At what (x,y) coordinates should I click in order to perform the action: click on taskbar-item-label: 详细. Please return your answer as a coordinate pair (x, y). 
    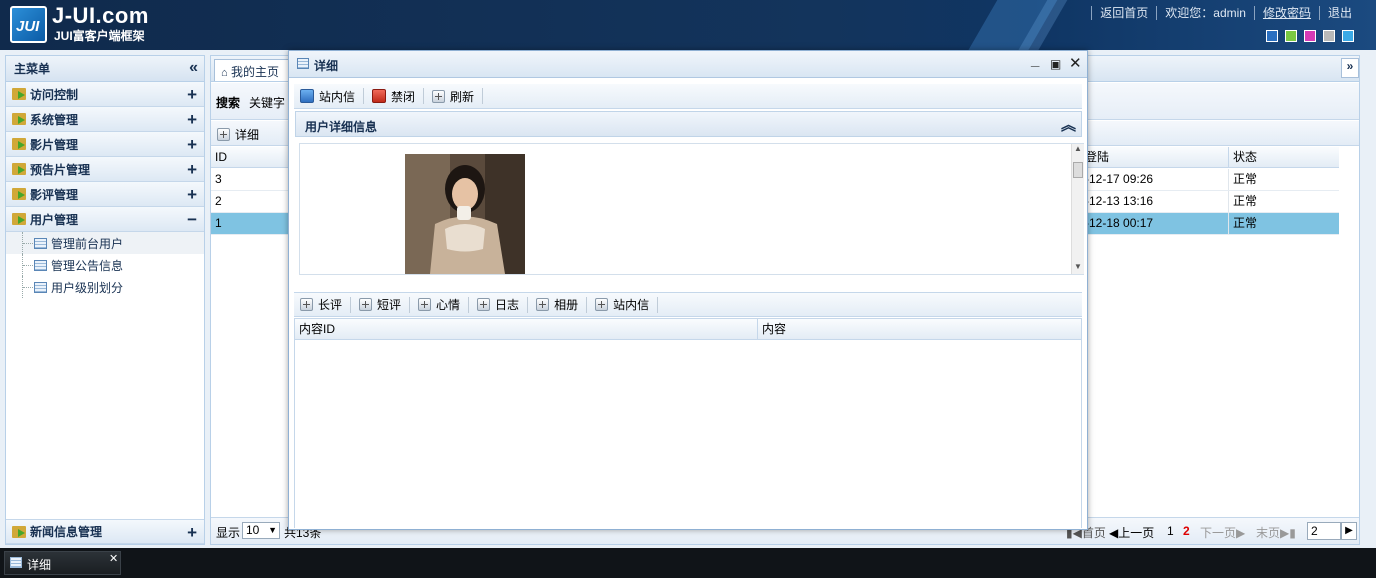
    Looking at the image, I should click on (39, 565).